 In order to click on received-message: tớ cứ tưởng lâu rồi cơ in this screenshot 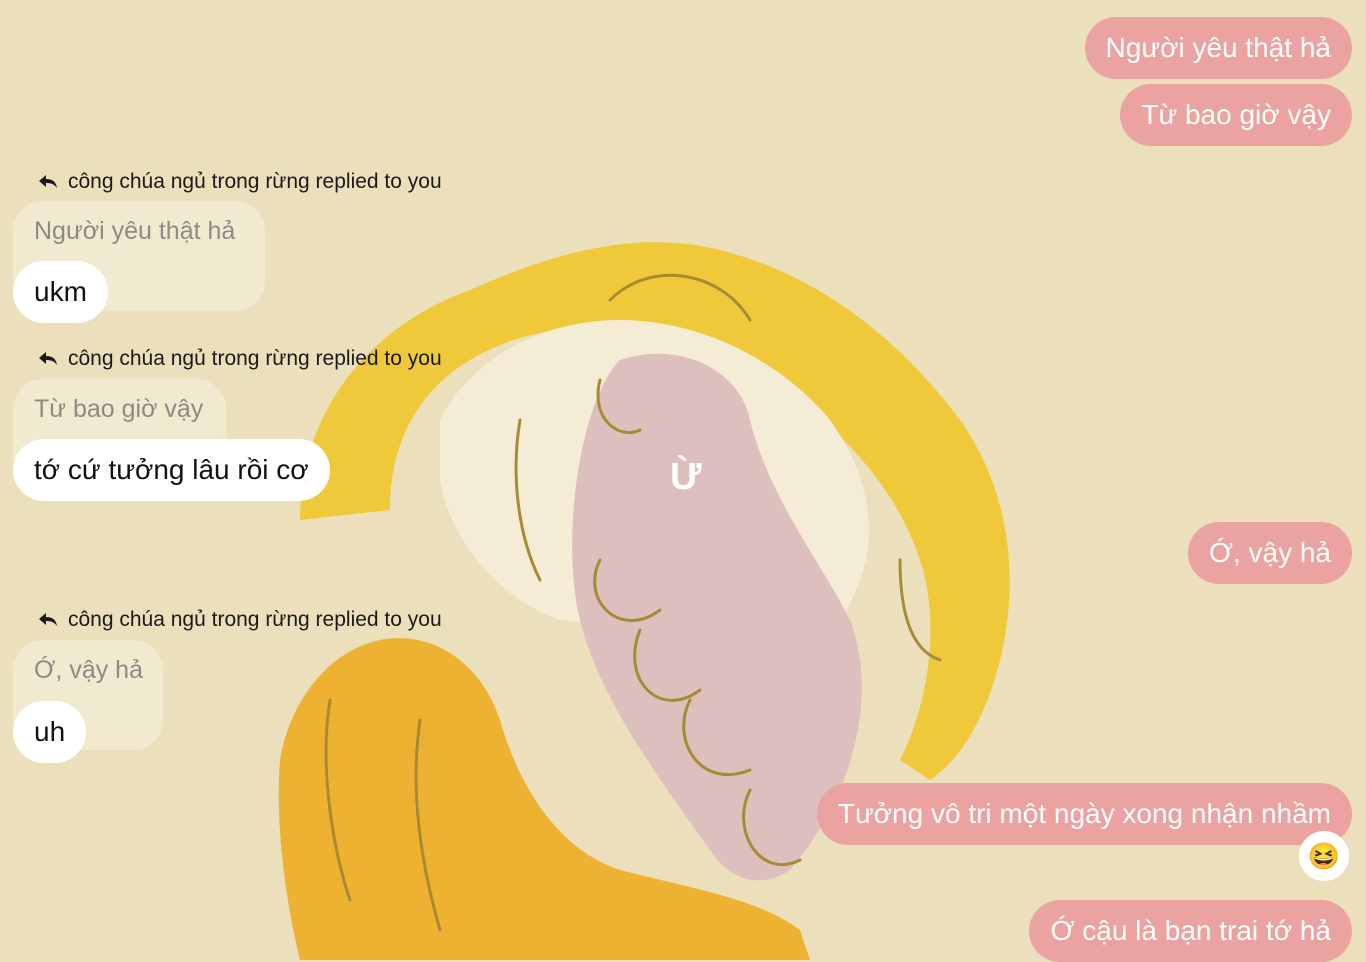, I will do `click(171, 470)`.